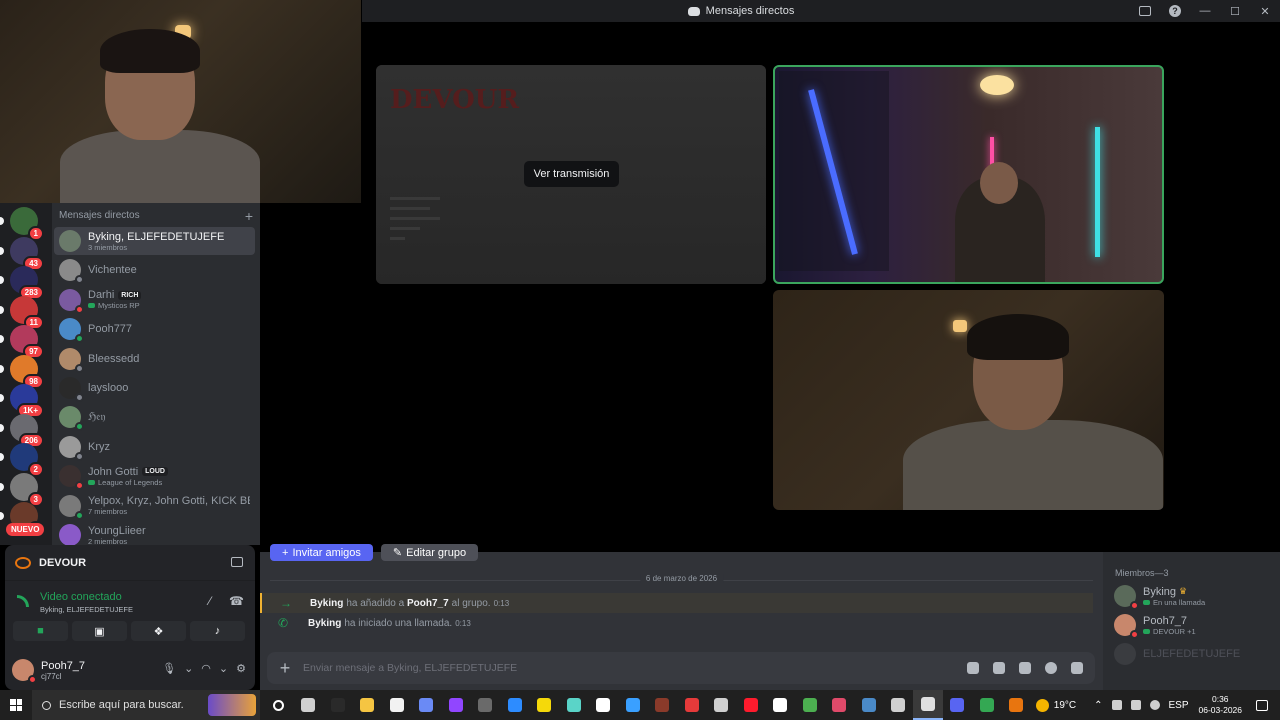 Image resolution: width=1280 pixels, height=720 pixels. What do you see at coordinates (169, 668) in the screenshot?
I see `microphone-icon: 🎙︎` at bounding box center [169, 668].